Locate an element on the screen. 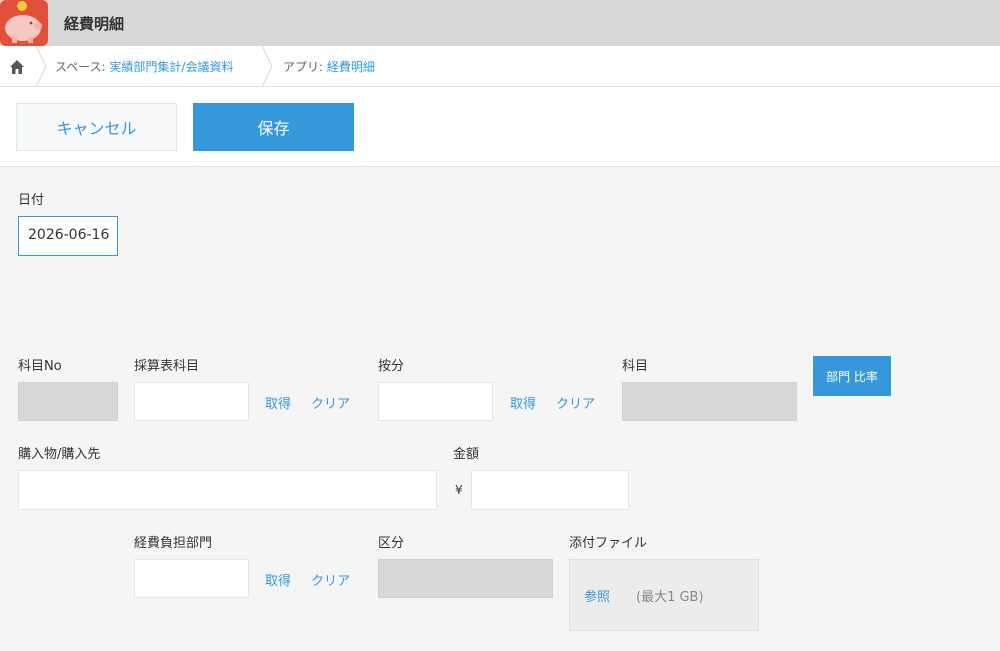 The image size is (1000, 651). cost-dept-clear-link: クリア is located at coordinates (330, 579).